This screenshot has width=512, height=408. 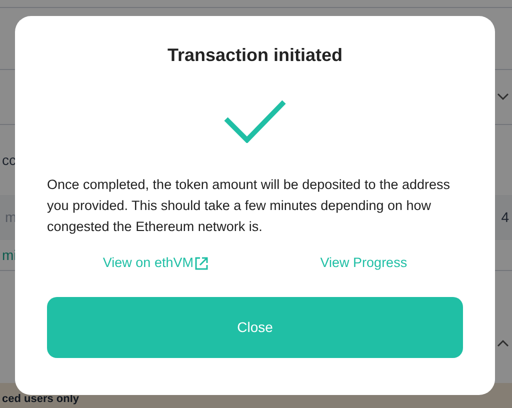 I want to click on chevron-down-icon, so click(x=503, y=97).